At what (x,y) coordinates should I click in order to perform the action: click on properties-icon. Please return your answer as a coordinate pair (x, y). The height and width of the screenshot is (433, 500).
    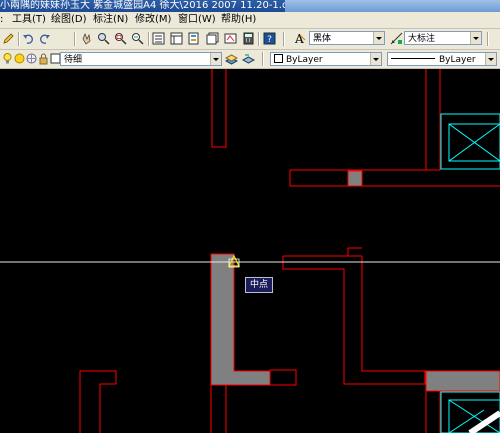
    Looking at the image, I should click on (158, 38).